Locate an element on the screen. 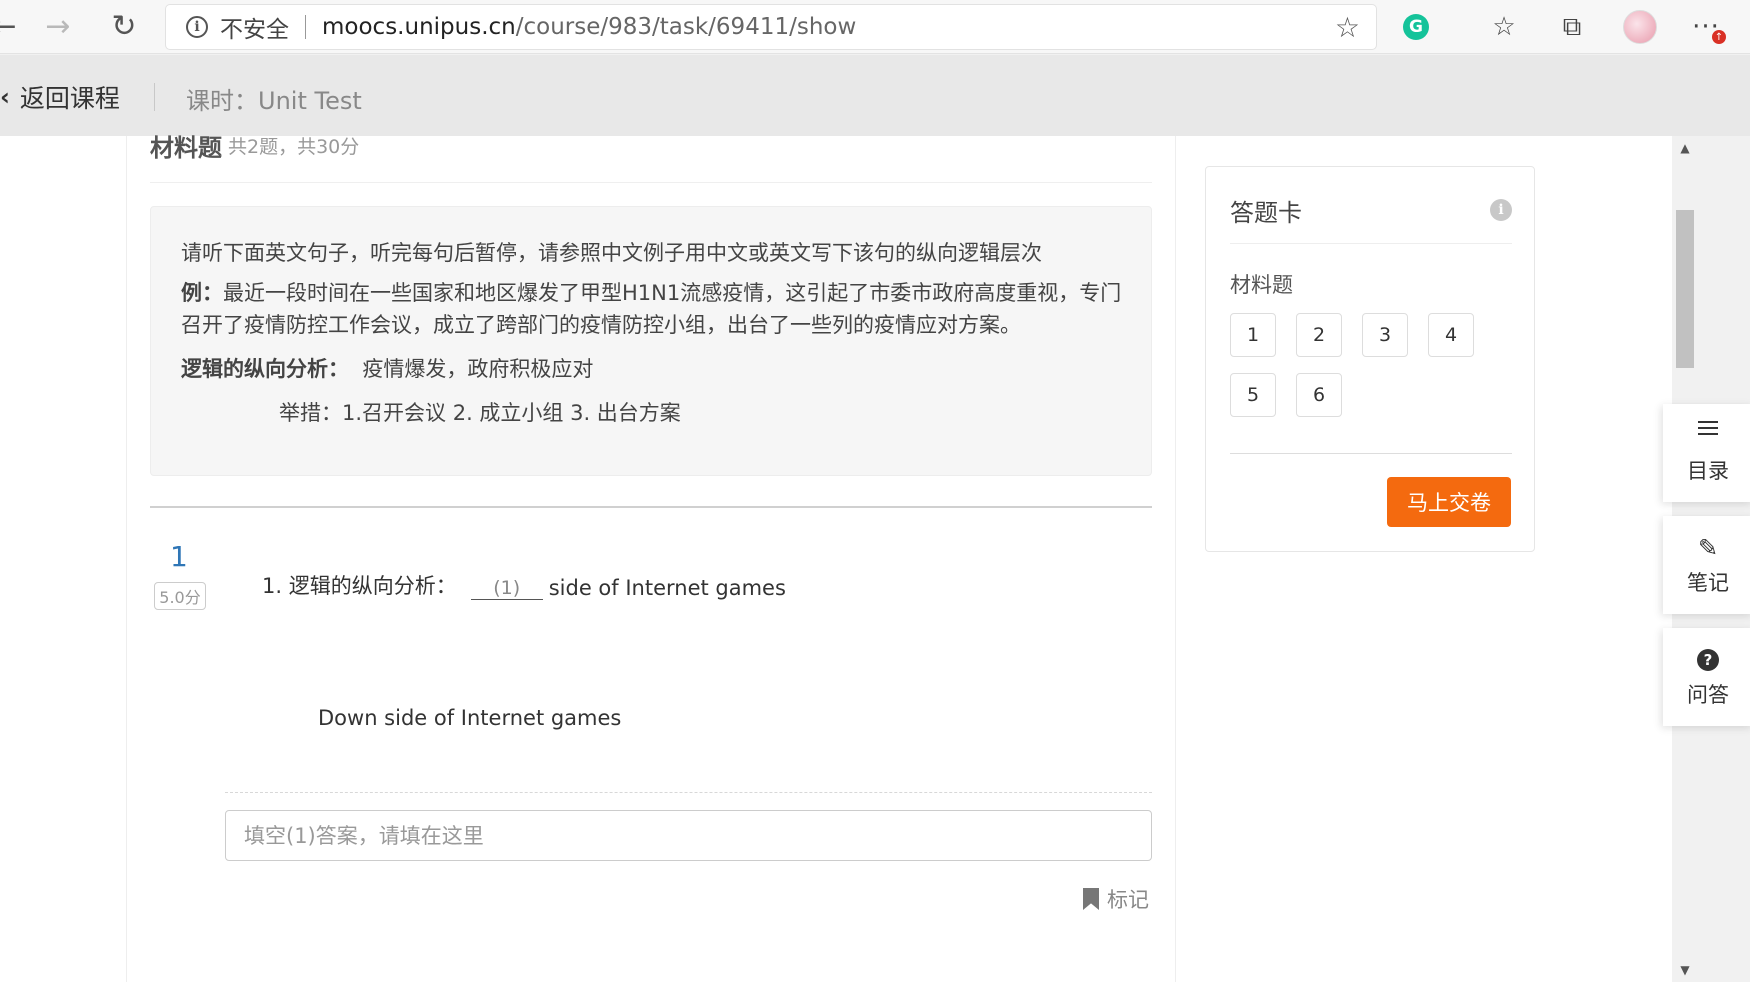  analysis-line: 逻辑的纵向分析： 疫情爆发，政府积极应对 is located at coordinates (387, 369).